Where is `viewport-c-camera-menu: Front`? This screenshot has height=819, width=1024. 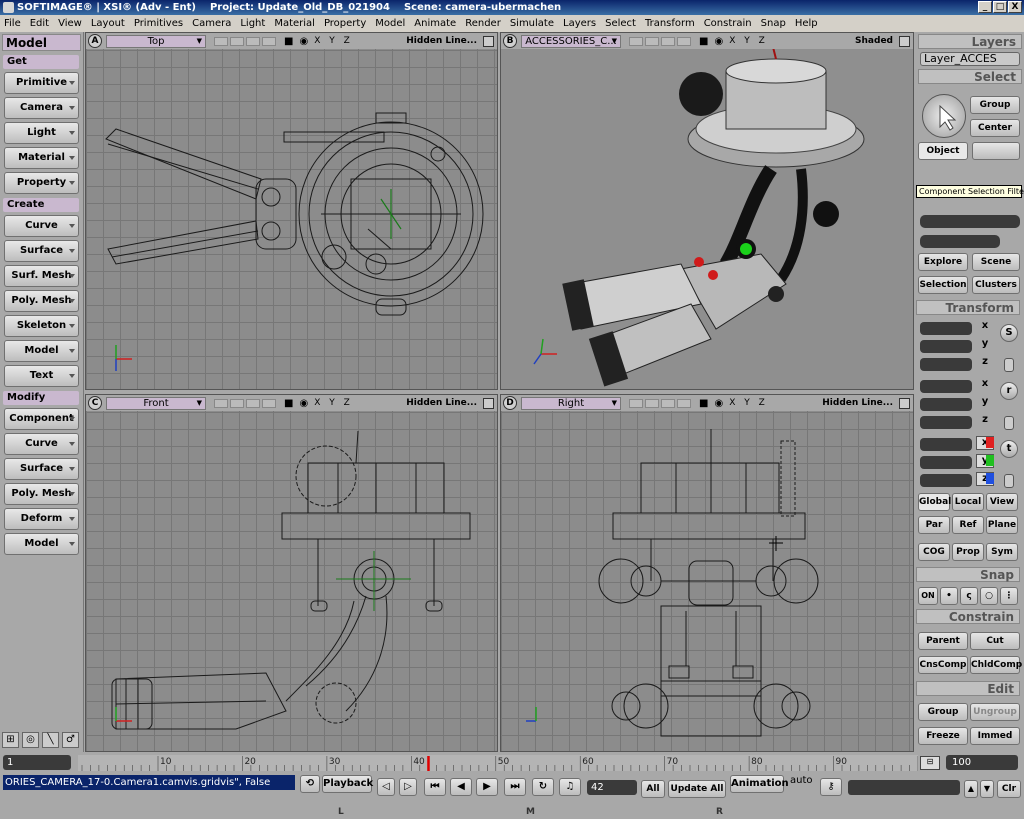 viewport-c-camera-menu: Front is located at coordinates (156, 403).